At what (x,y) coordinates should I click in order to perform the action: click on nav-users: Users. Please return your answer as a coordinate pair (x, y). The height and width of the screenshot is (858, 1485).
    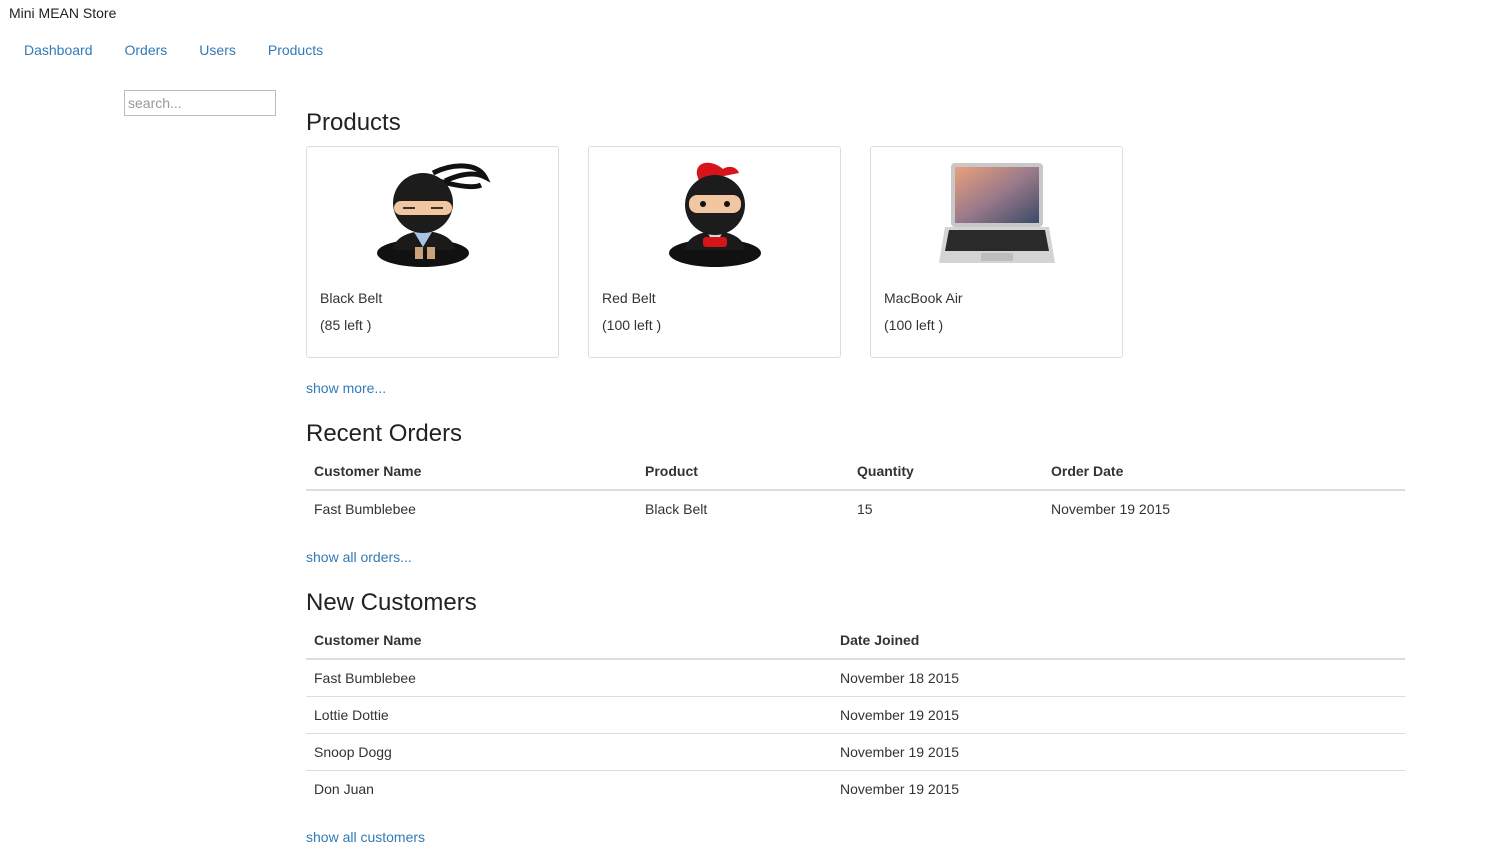
    Looking at the image, I should click on (217, 50).